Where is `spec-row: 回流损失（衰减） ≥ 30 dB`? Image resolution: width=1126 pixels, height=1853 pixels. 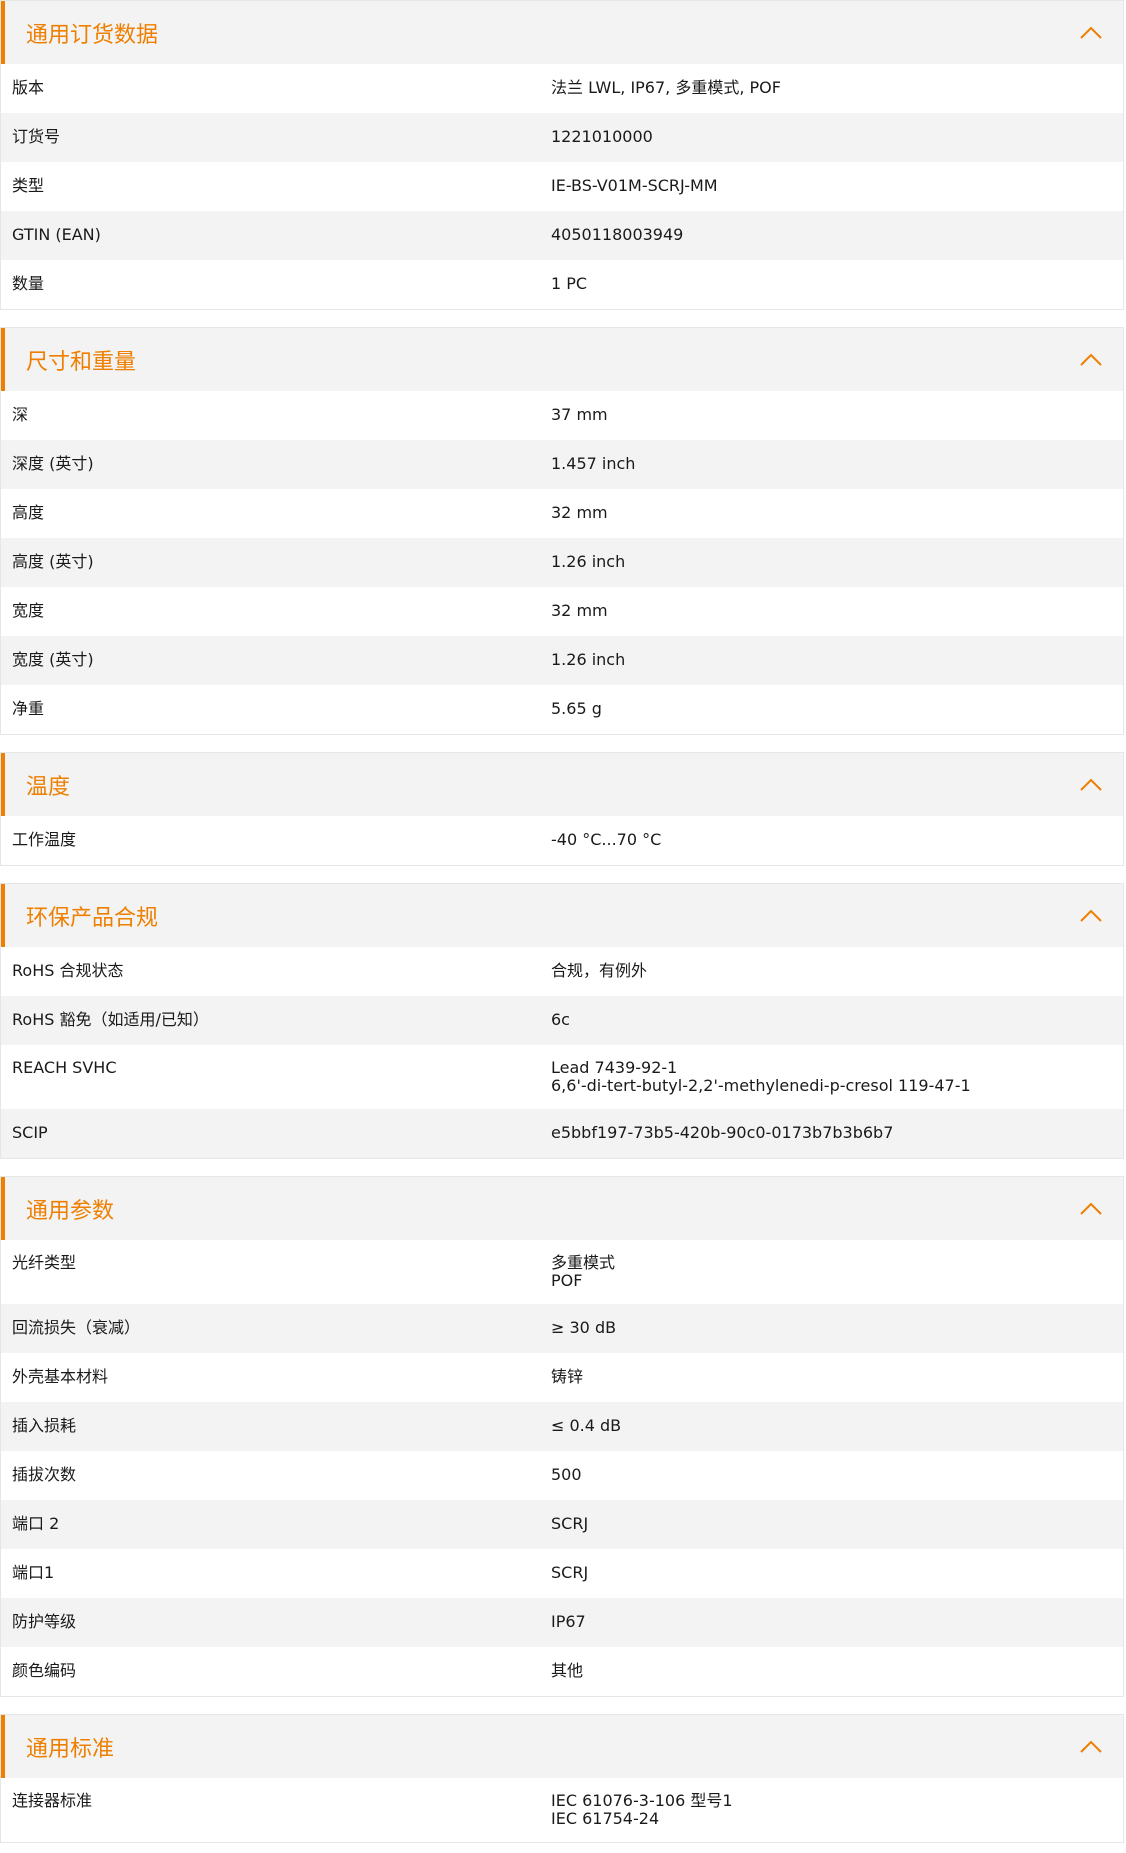
spec-row: 回流损失（衰减） ≥ 30 dB is located at coordinates (562, 1328).